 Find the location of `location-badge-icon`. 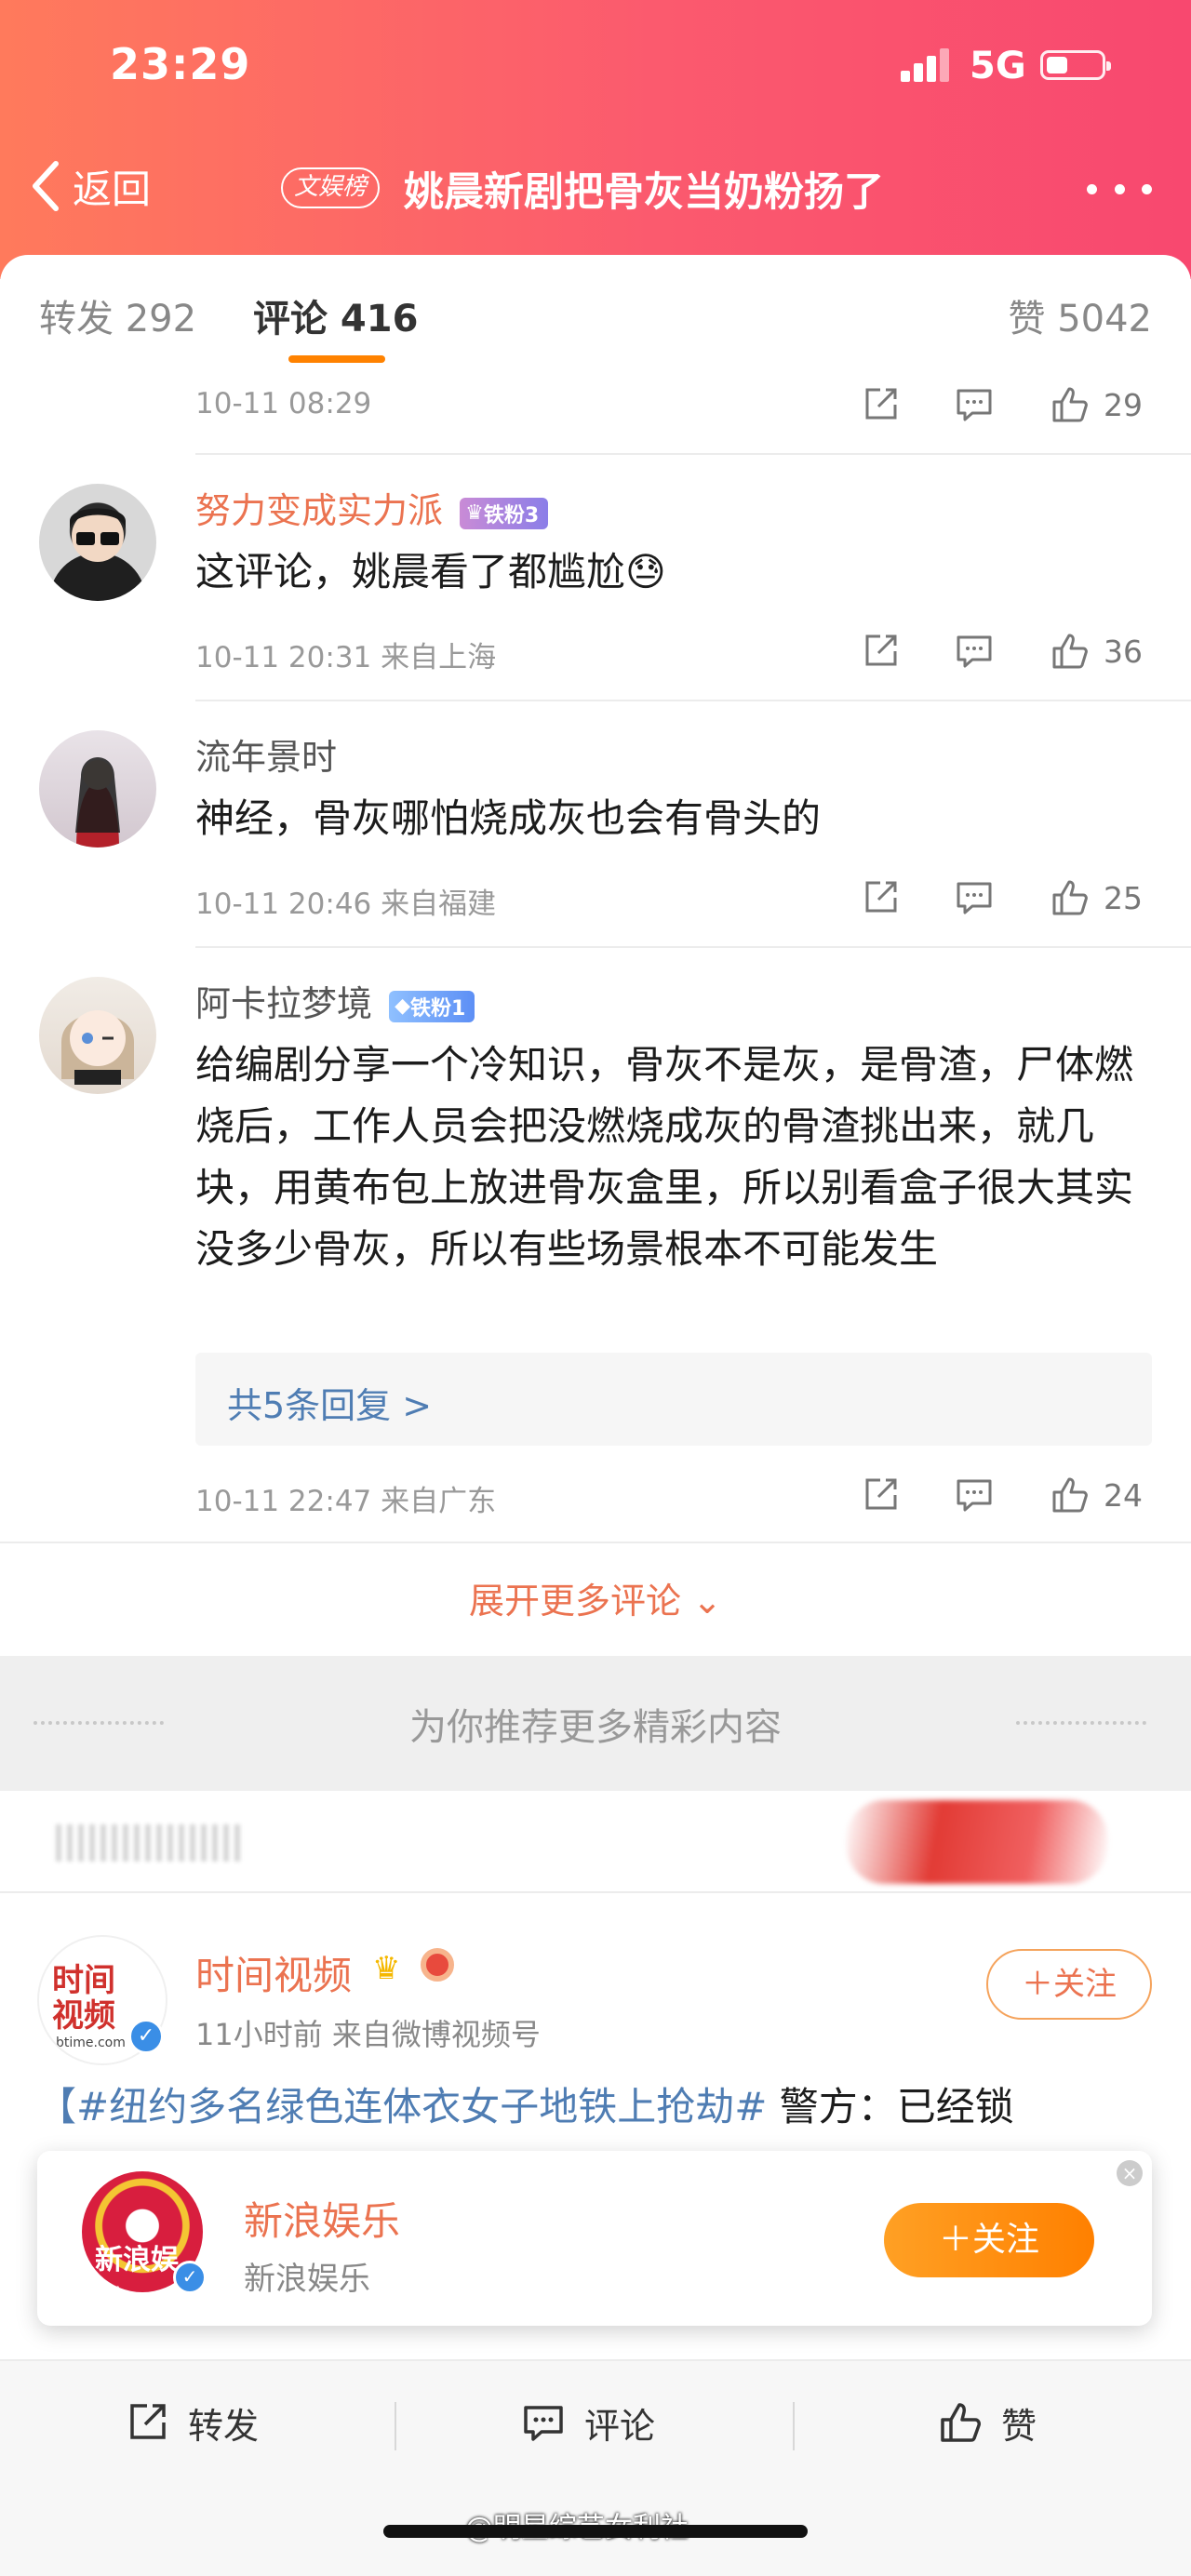

location-badge-icon is located at coordinates (437, 1965).